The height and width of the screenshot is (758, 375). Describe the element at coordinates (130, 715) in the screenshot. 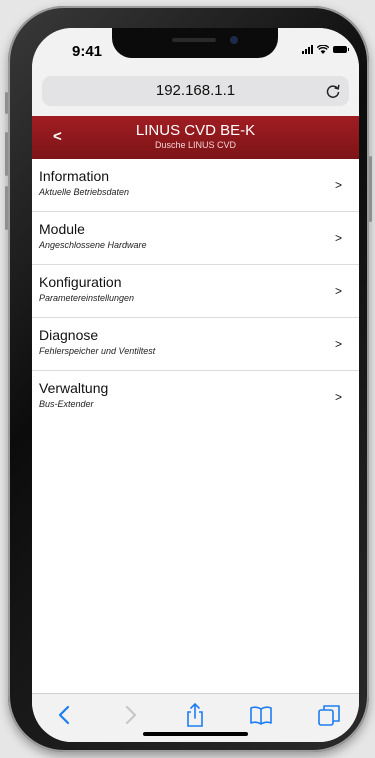

I see `forward-icon` at that location.